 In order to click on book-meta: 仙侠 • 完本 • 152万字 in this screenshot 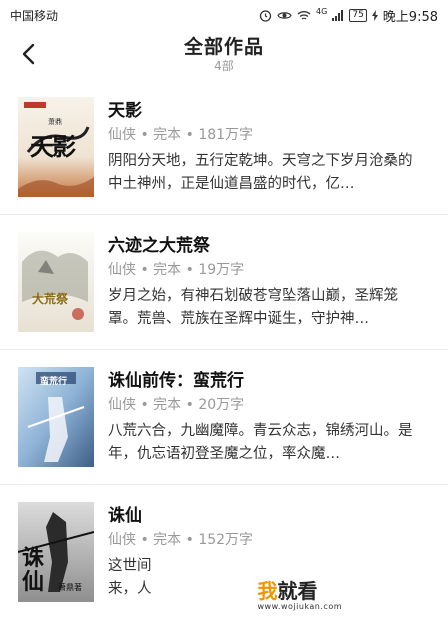, I will do `click(181, 540)`.